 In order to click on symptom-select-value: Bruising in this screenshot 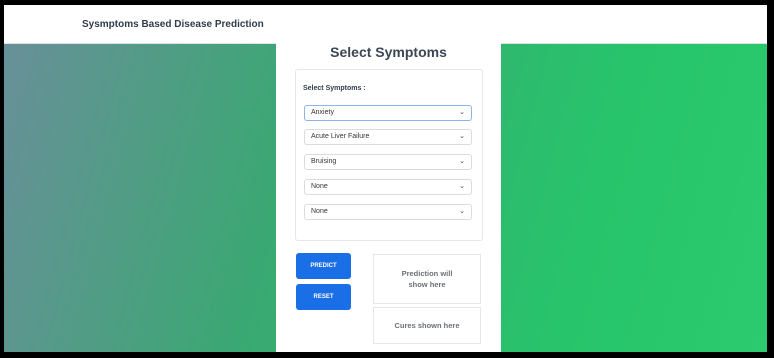, I will do `click(324, 161)`.